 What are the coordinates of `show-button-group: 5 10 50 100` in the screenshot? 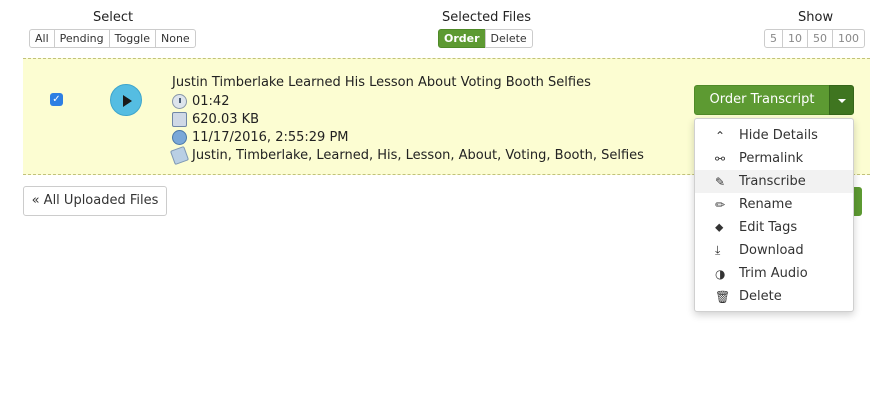 It's located at (814, 38).